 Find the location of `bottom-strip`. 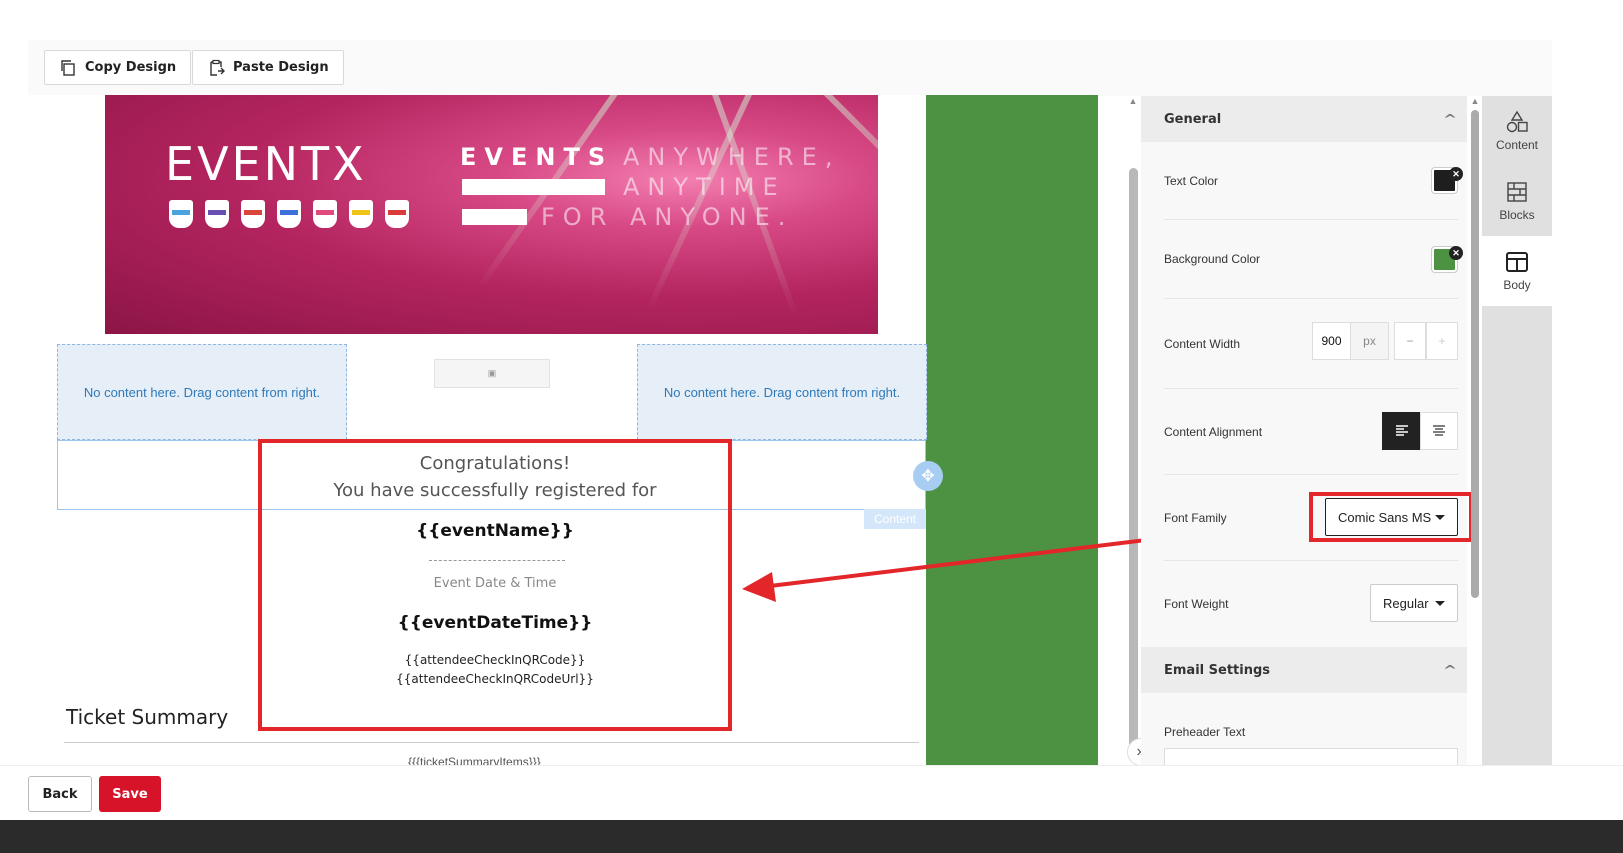

bottom-strip is located at coordinates (811, 836).